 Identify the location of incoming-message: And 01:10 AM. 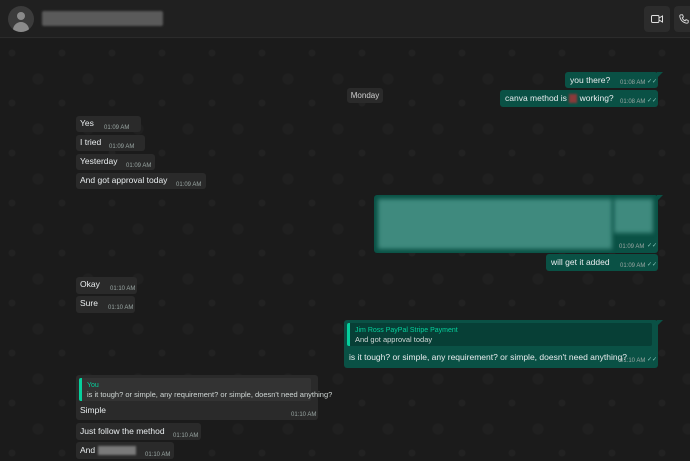
(125, 450).